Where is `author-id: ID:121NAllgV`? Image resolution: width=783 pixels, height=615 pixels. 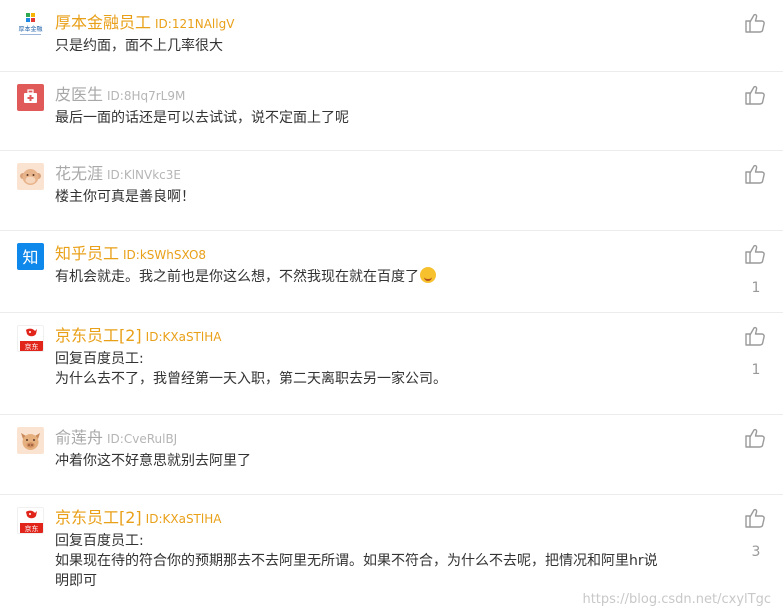 author-id: ID:121NAllgV is located at coordinates (195, 24).